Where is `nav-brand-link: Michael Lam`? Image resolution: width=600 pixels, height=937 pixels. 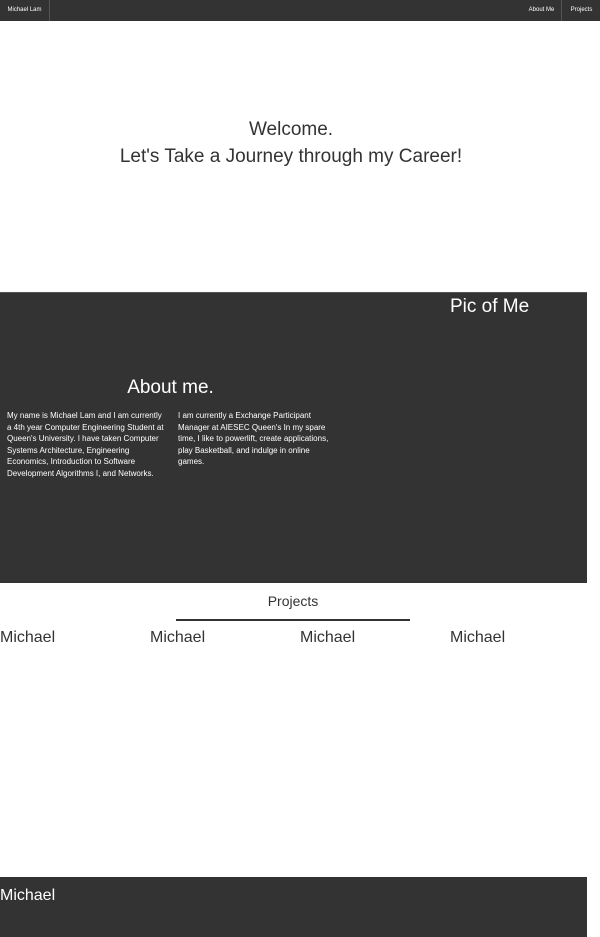 nav-brand-link: Michael Lam is located at coordinates (25, 10).